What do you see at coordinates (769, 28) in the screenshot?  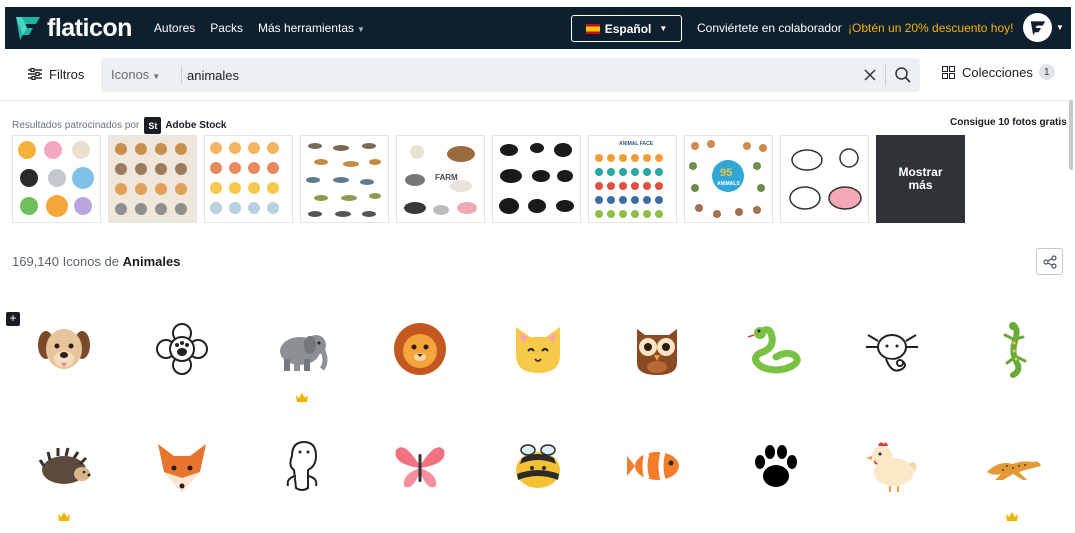 I see `become-contributor-link: Conviértete en colaborador` at bounding box center [769, 28].